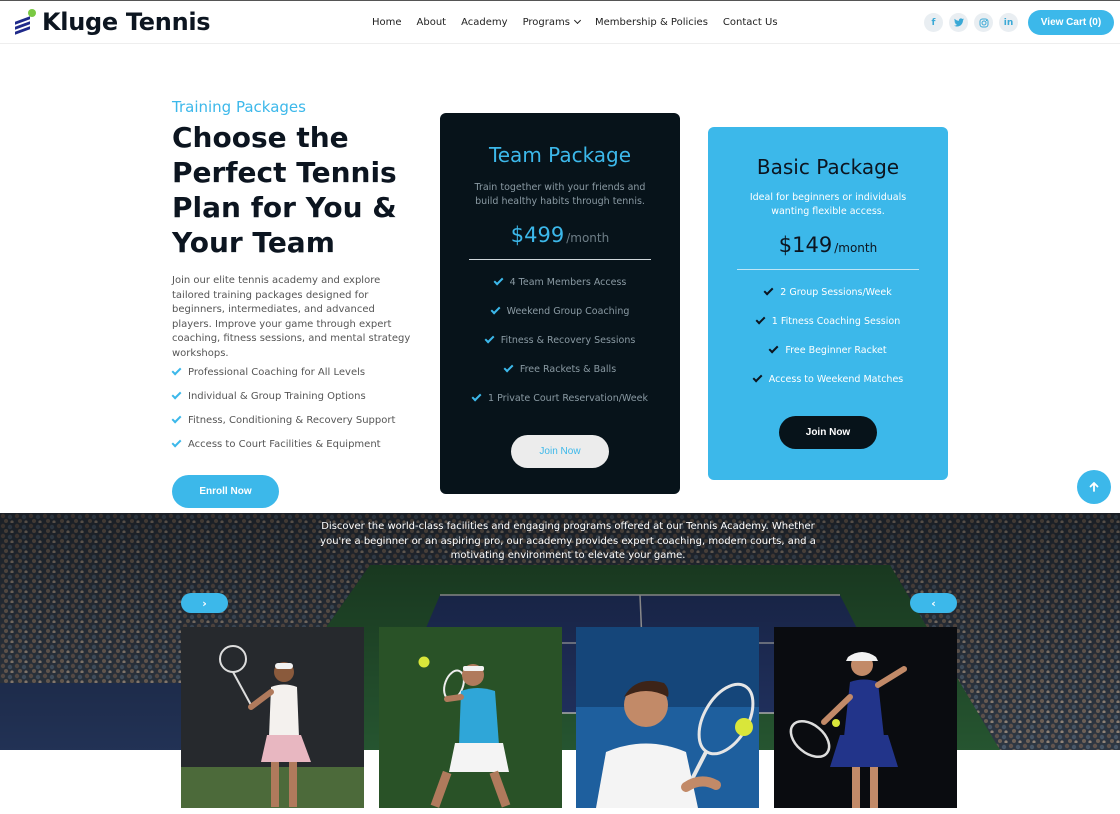 The height and width of the screenshot is (814, 1120). What do you see at coordinates (560, 451) in the screenshot?
I see `team-join-now-button: Join Now` at bounding box center [560, 451].